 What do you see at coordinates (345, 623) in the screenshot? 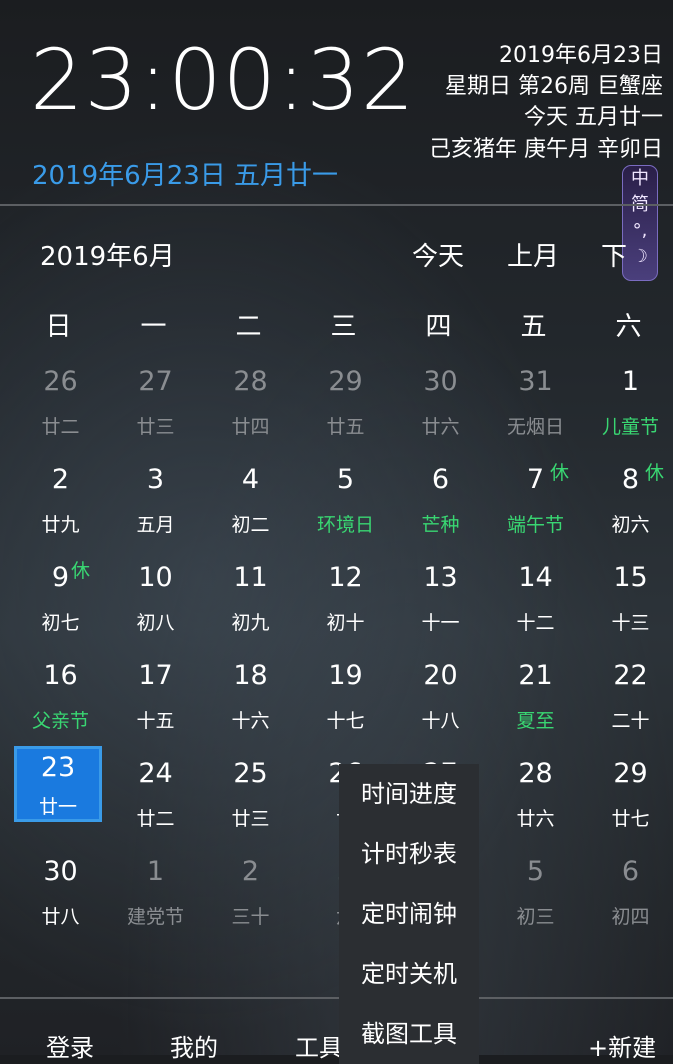
I see `lunar-label: 初十` at bounding box center [345, 623].